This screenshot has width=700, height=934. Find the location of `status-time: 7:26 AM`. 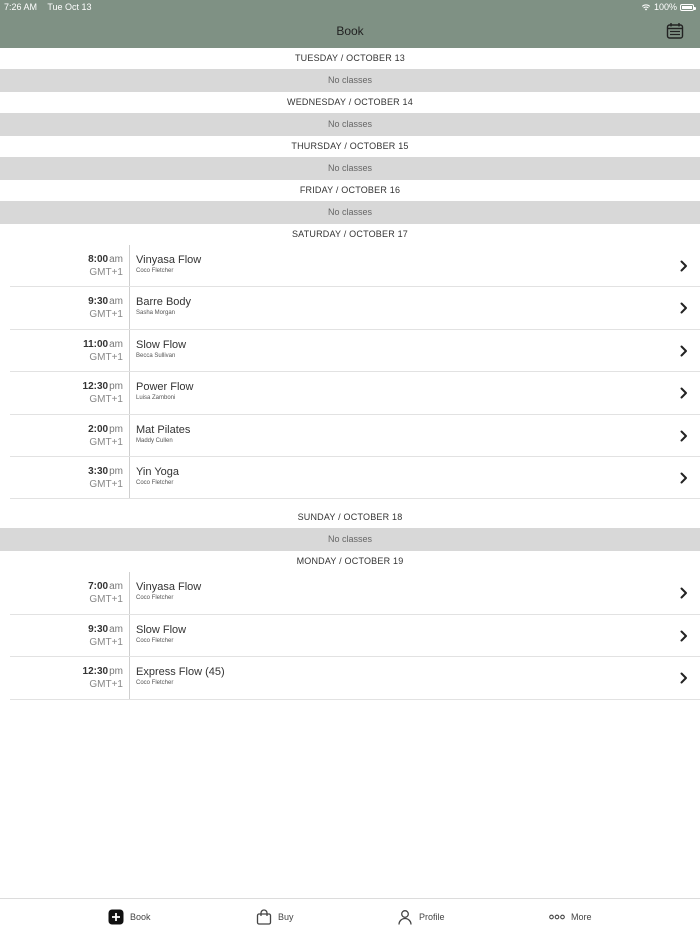

status-time: 7:26 AM is located at coordinates (21, 7).